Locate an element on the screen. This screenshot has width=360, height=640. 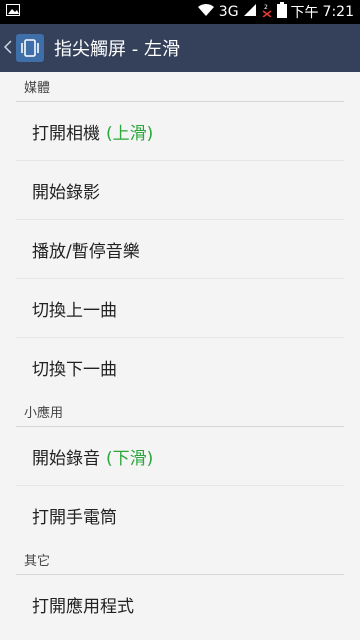
list-item-play-pause-music: 播放/暫停音樂 is located at coordinates (180, 249).